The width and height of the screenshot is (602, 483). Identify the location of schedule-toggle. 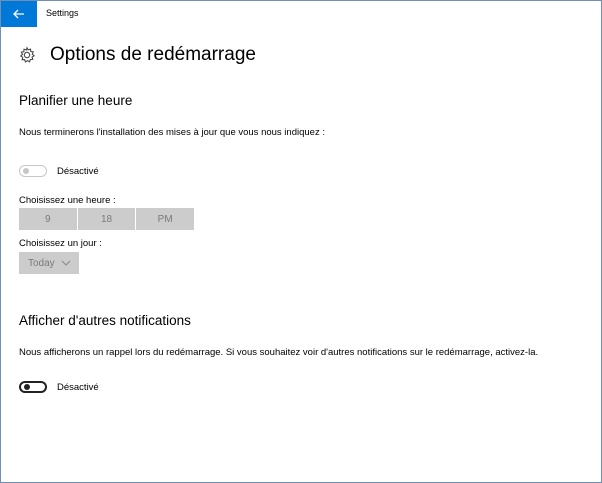
(33, 171).